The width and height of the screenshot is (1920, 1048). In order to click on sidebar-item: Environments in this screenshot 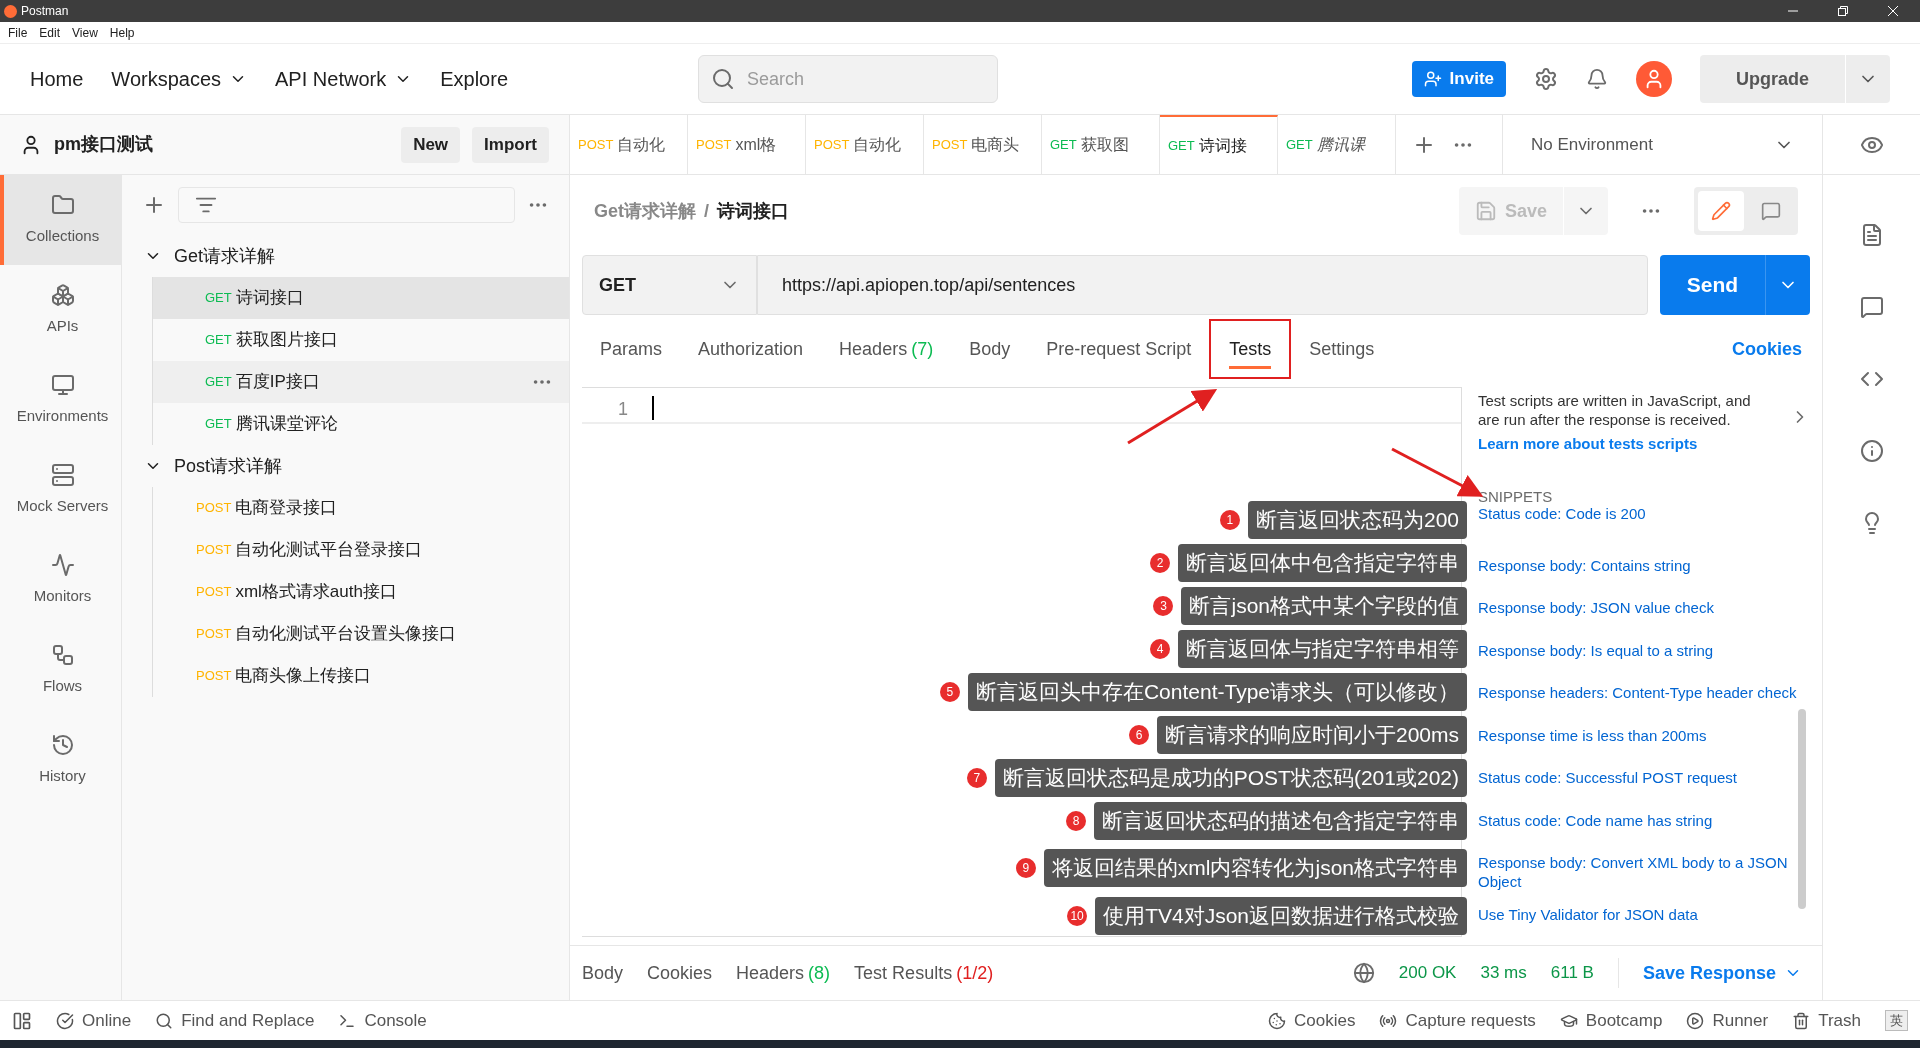, I will do `click(60, 400)`.